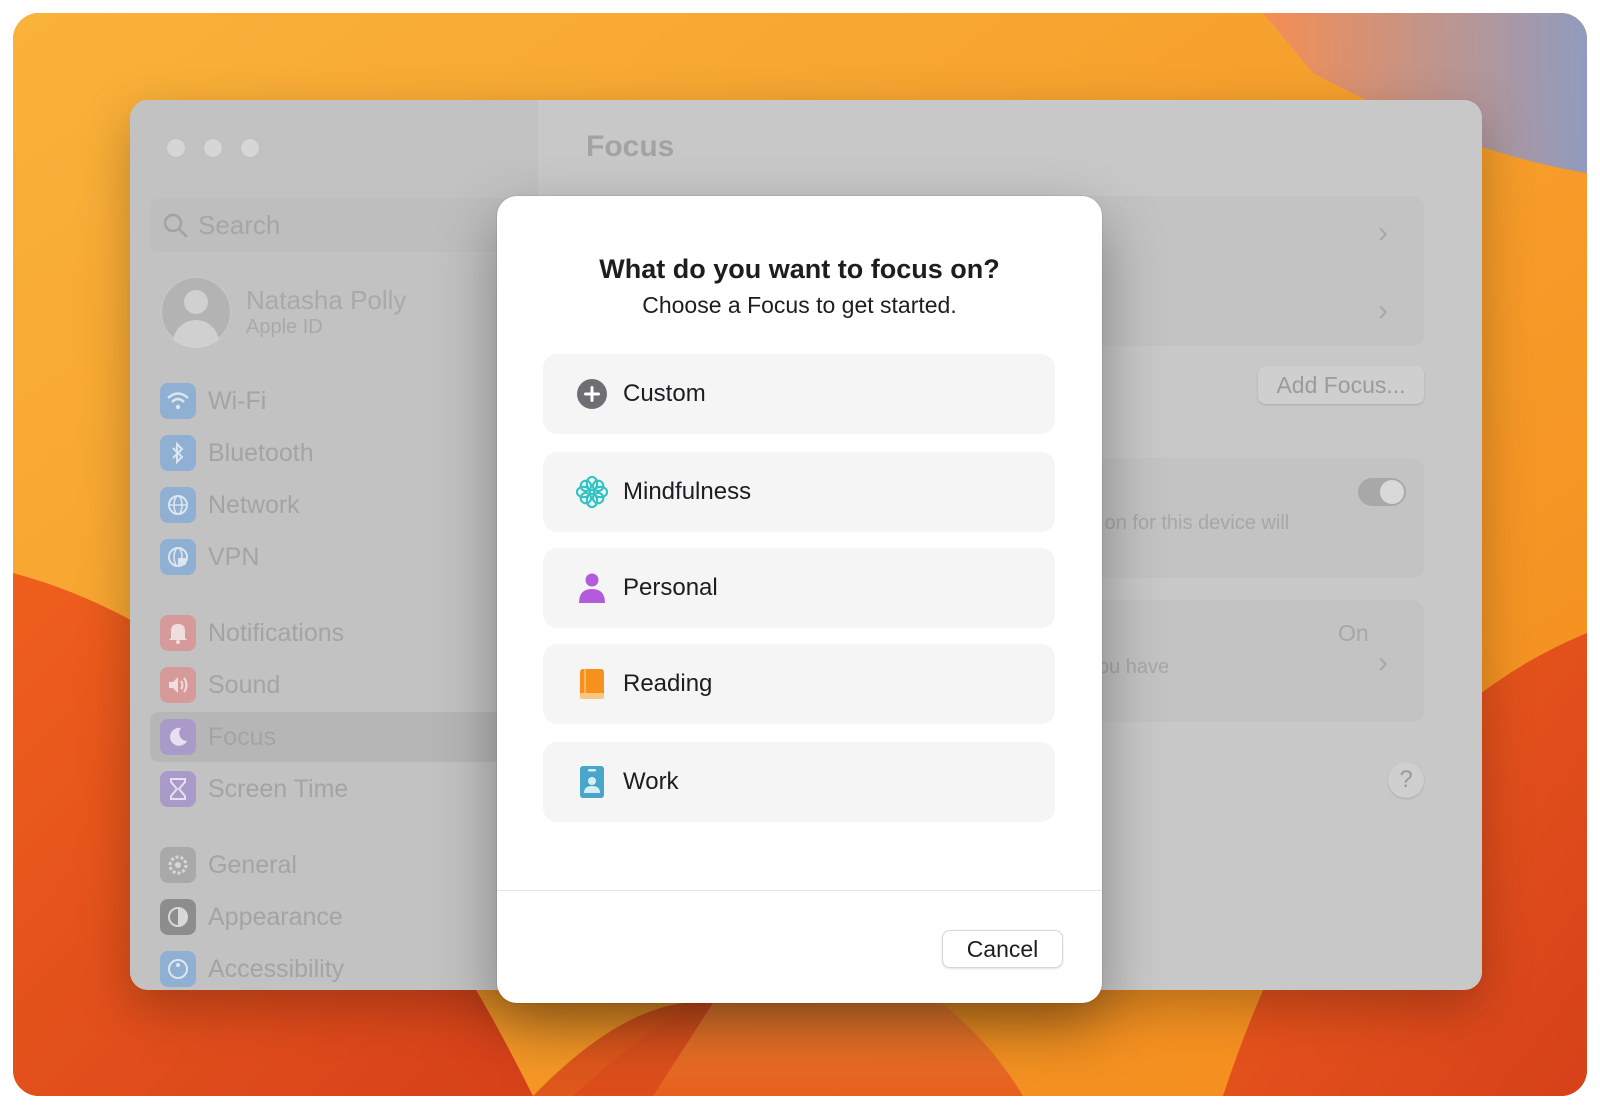 The width and height of the screenshot is (1600, 1109). I want to click on globe-icon, so click(178, 505).